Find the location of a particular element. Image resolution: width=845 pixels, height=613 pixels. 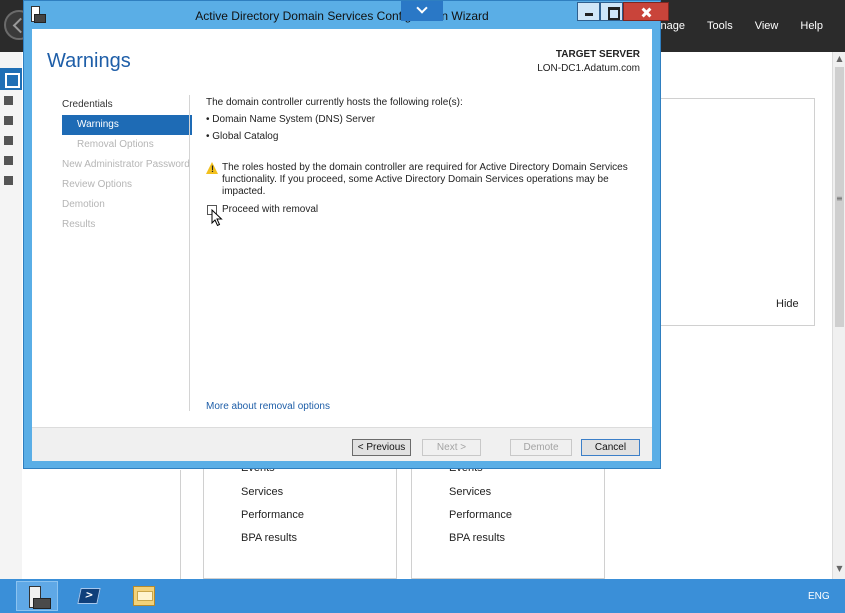

target-server-label: TARGET SERVER is located at coordinates (597, 54).